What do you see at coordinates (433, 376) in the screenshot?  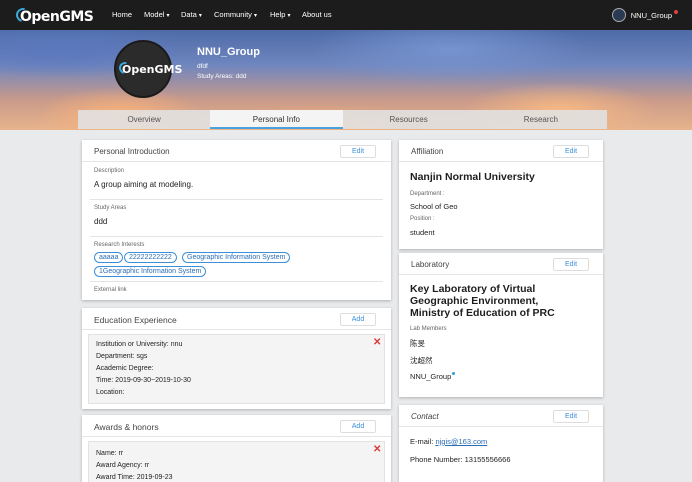 I see `lab-member: NNU_Group` at bounding box center [433, 376].